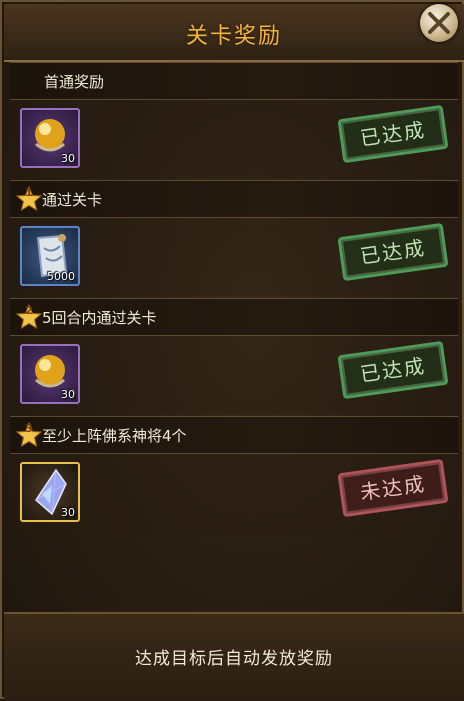 This screenshot has width=464, height=701. I want to click on section-label: 5回合内通过关卡, so click(99, 318).